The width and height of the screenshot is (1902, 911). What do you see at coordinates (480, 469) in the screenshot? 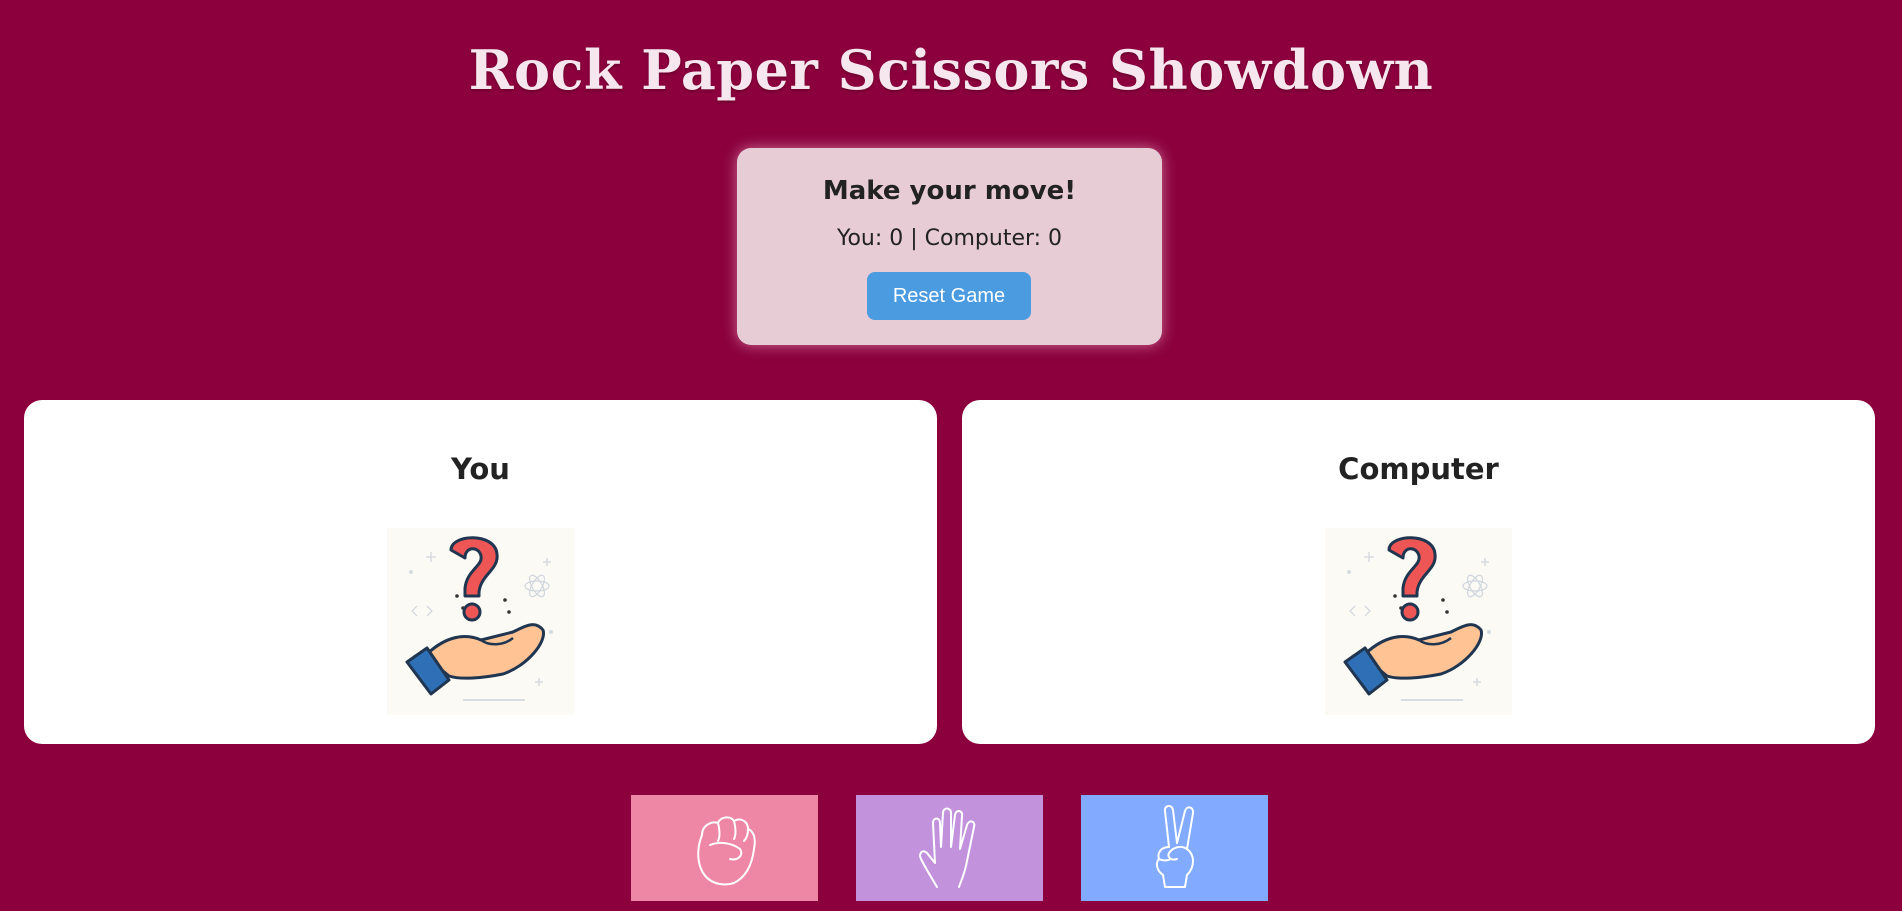
I see `player-label: You` at bounding box center [480, 469].